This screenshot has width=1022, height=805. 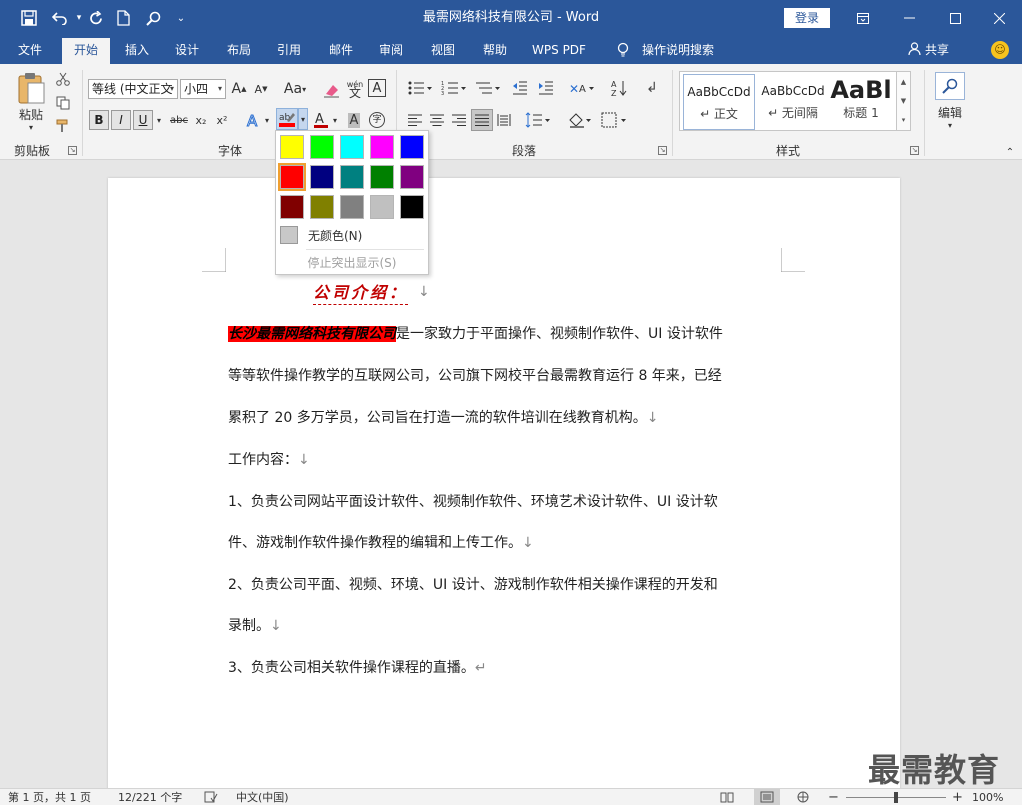 I want to click on styles-launcher-icon: ↘, so click(x=914, y=150).